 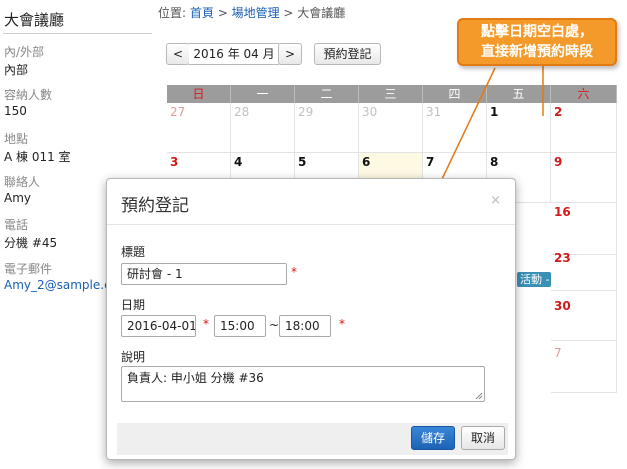 I want to click on field-label-type: 內/外部, so click(x=24, y=52).